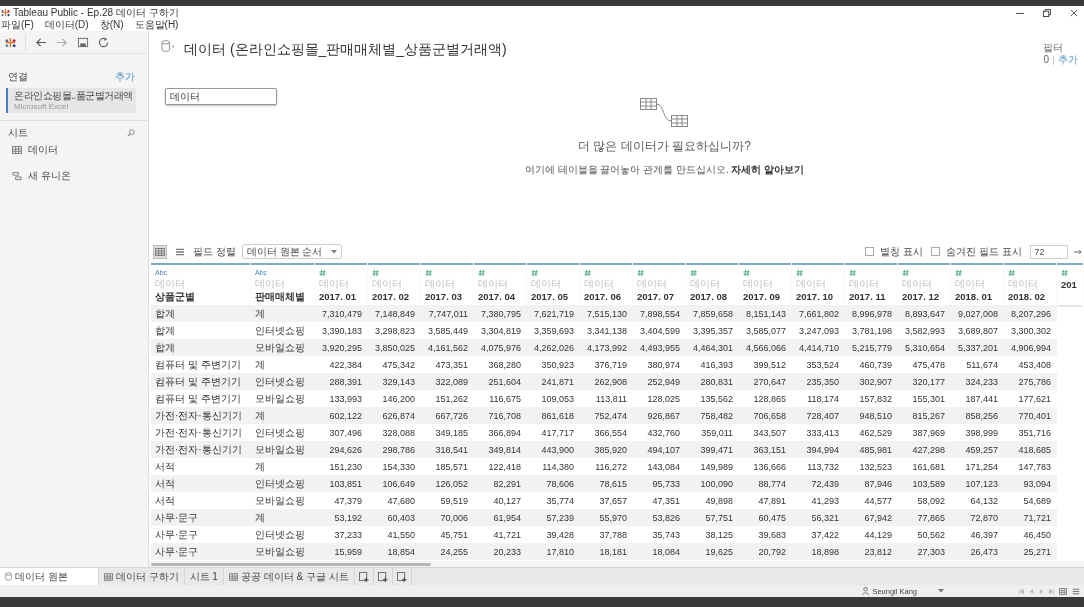 The image size is (1084, 607). What do you see at coordinates (283, 381) in the screenshot?
I see `table-cell: 인터넷쇼핑` at bounding box center [283, 381].